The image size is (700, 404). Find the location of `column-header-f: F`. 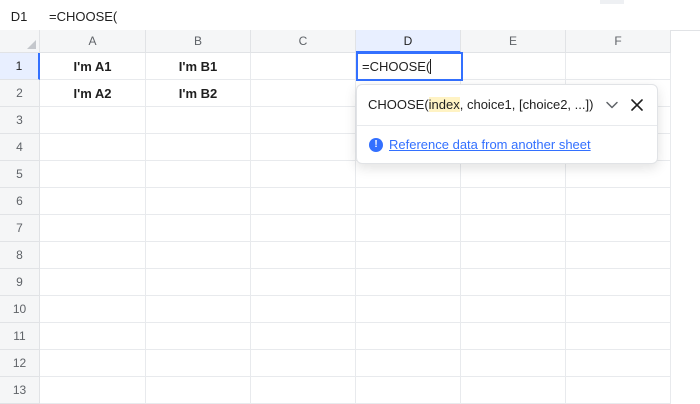

column-header-f: F is located at coordinates (618, 41).